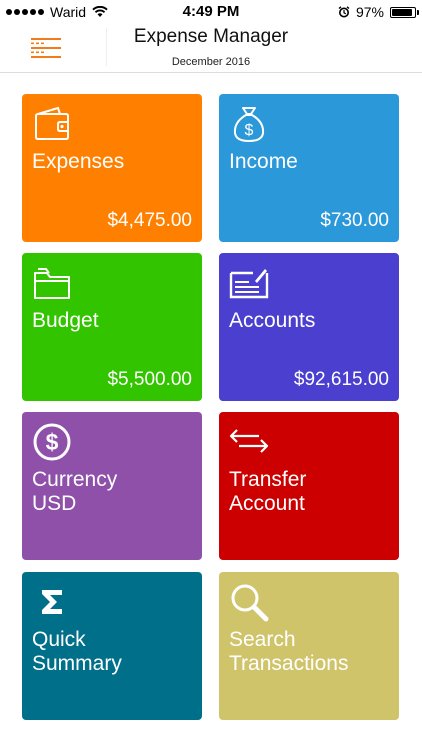 This screenshot has width=422, height=750. What do you see at coordinates (341, 379) in the screenshot?
I see `accounts-amount: $92,615.00` at bounding box center [341, 379].